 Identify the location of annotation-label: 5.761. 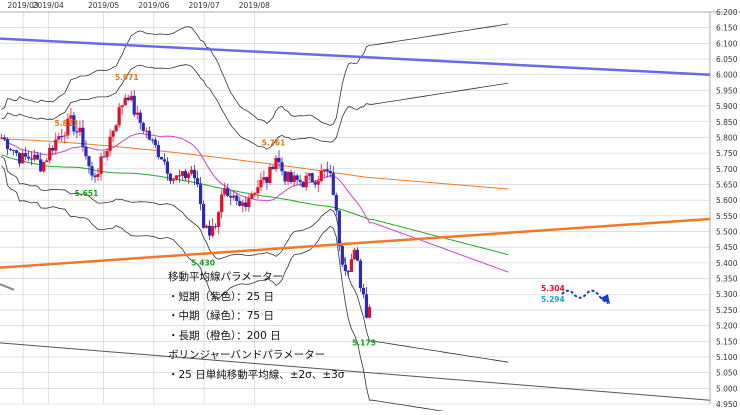
(274, 143).